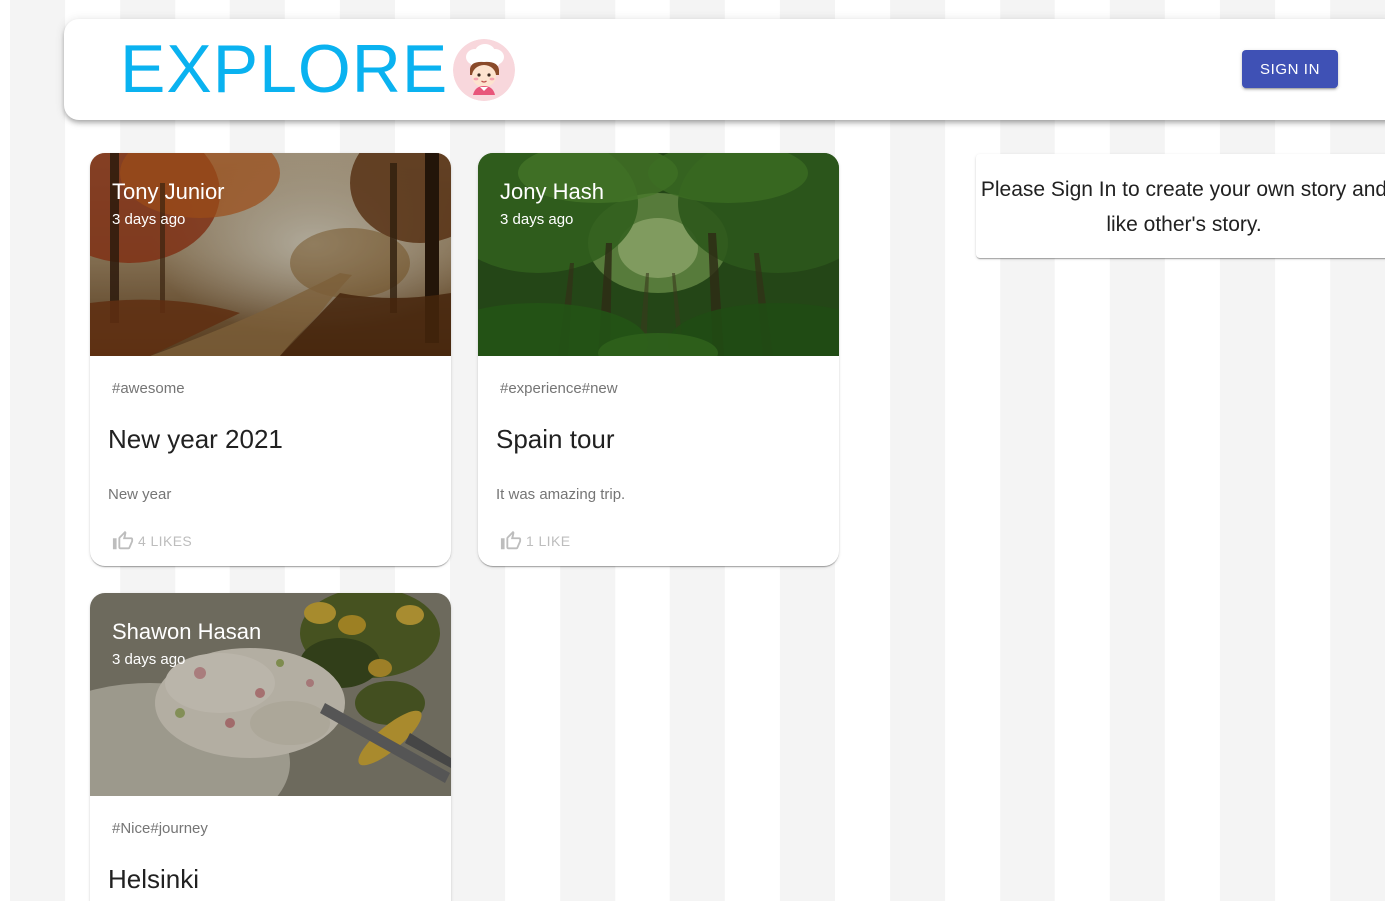 This screenshot has height=901, width=1385. What do you see at coordinates (5, 450) in the screenshot?
I see `page-left-gutter` at bounding box center [5, 450].